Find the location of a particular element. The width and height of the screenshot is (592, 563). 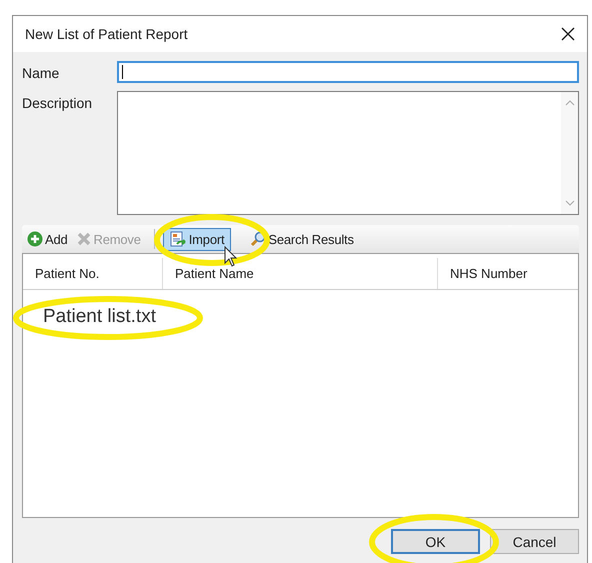

column-header: NHS Number is located at coordinates (508, 273).